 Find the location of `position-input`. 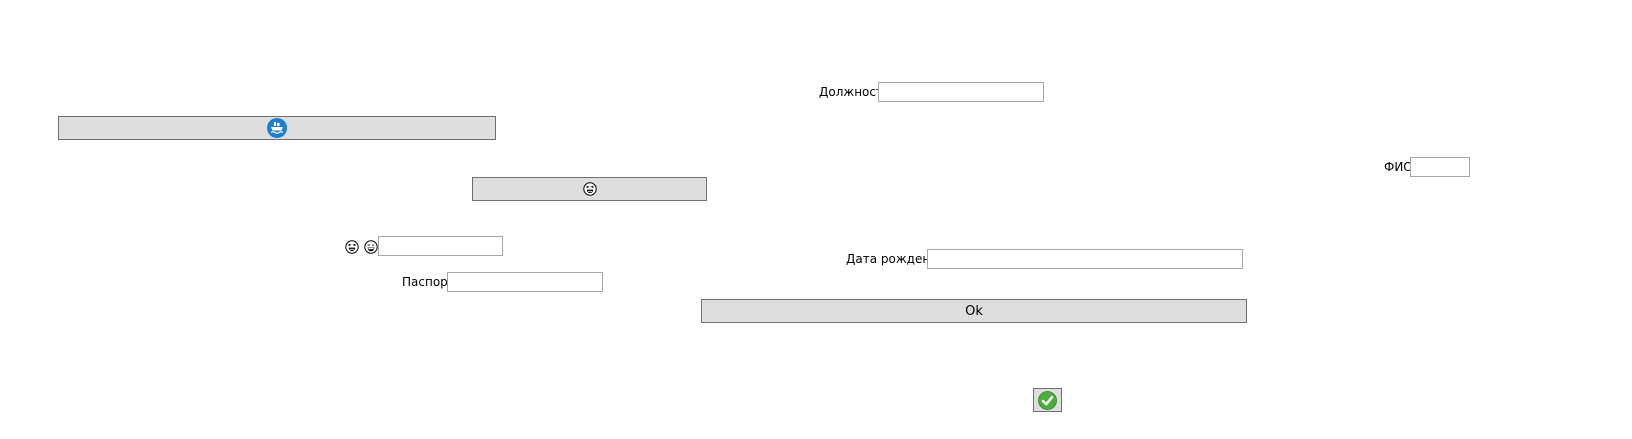

position-input is located at coordinates (961, 92).